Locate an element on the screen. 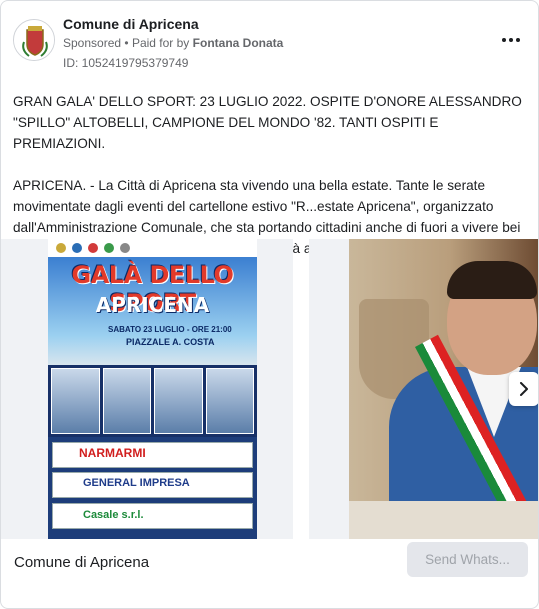 The image size is (539, 609). sponsored-line: Sponsored • Paid for by Fontana Donata is located at coordinates (173, 43).